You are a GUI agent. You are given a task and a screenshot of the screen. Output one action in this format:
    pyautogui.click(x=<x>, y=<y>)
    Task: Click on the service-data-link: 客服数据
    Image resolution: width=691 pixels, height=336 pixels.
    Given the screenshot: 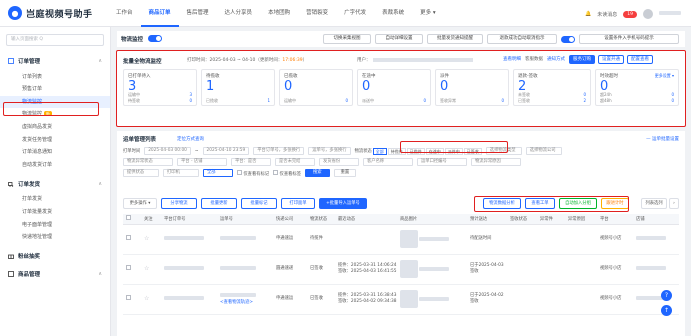 What is the action you would take?
    pyautogui.click(x=534, y=59)
    